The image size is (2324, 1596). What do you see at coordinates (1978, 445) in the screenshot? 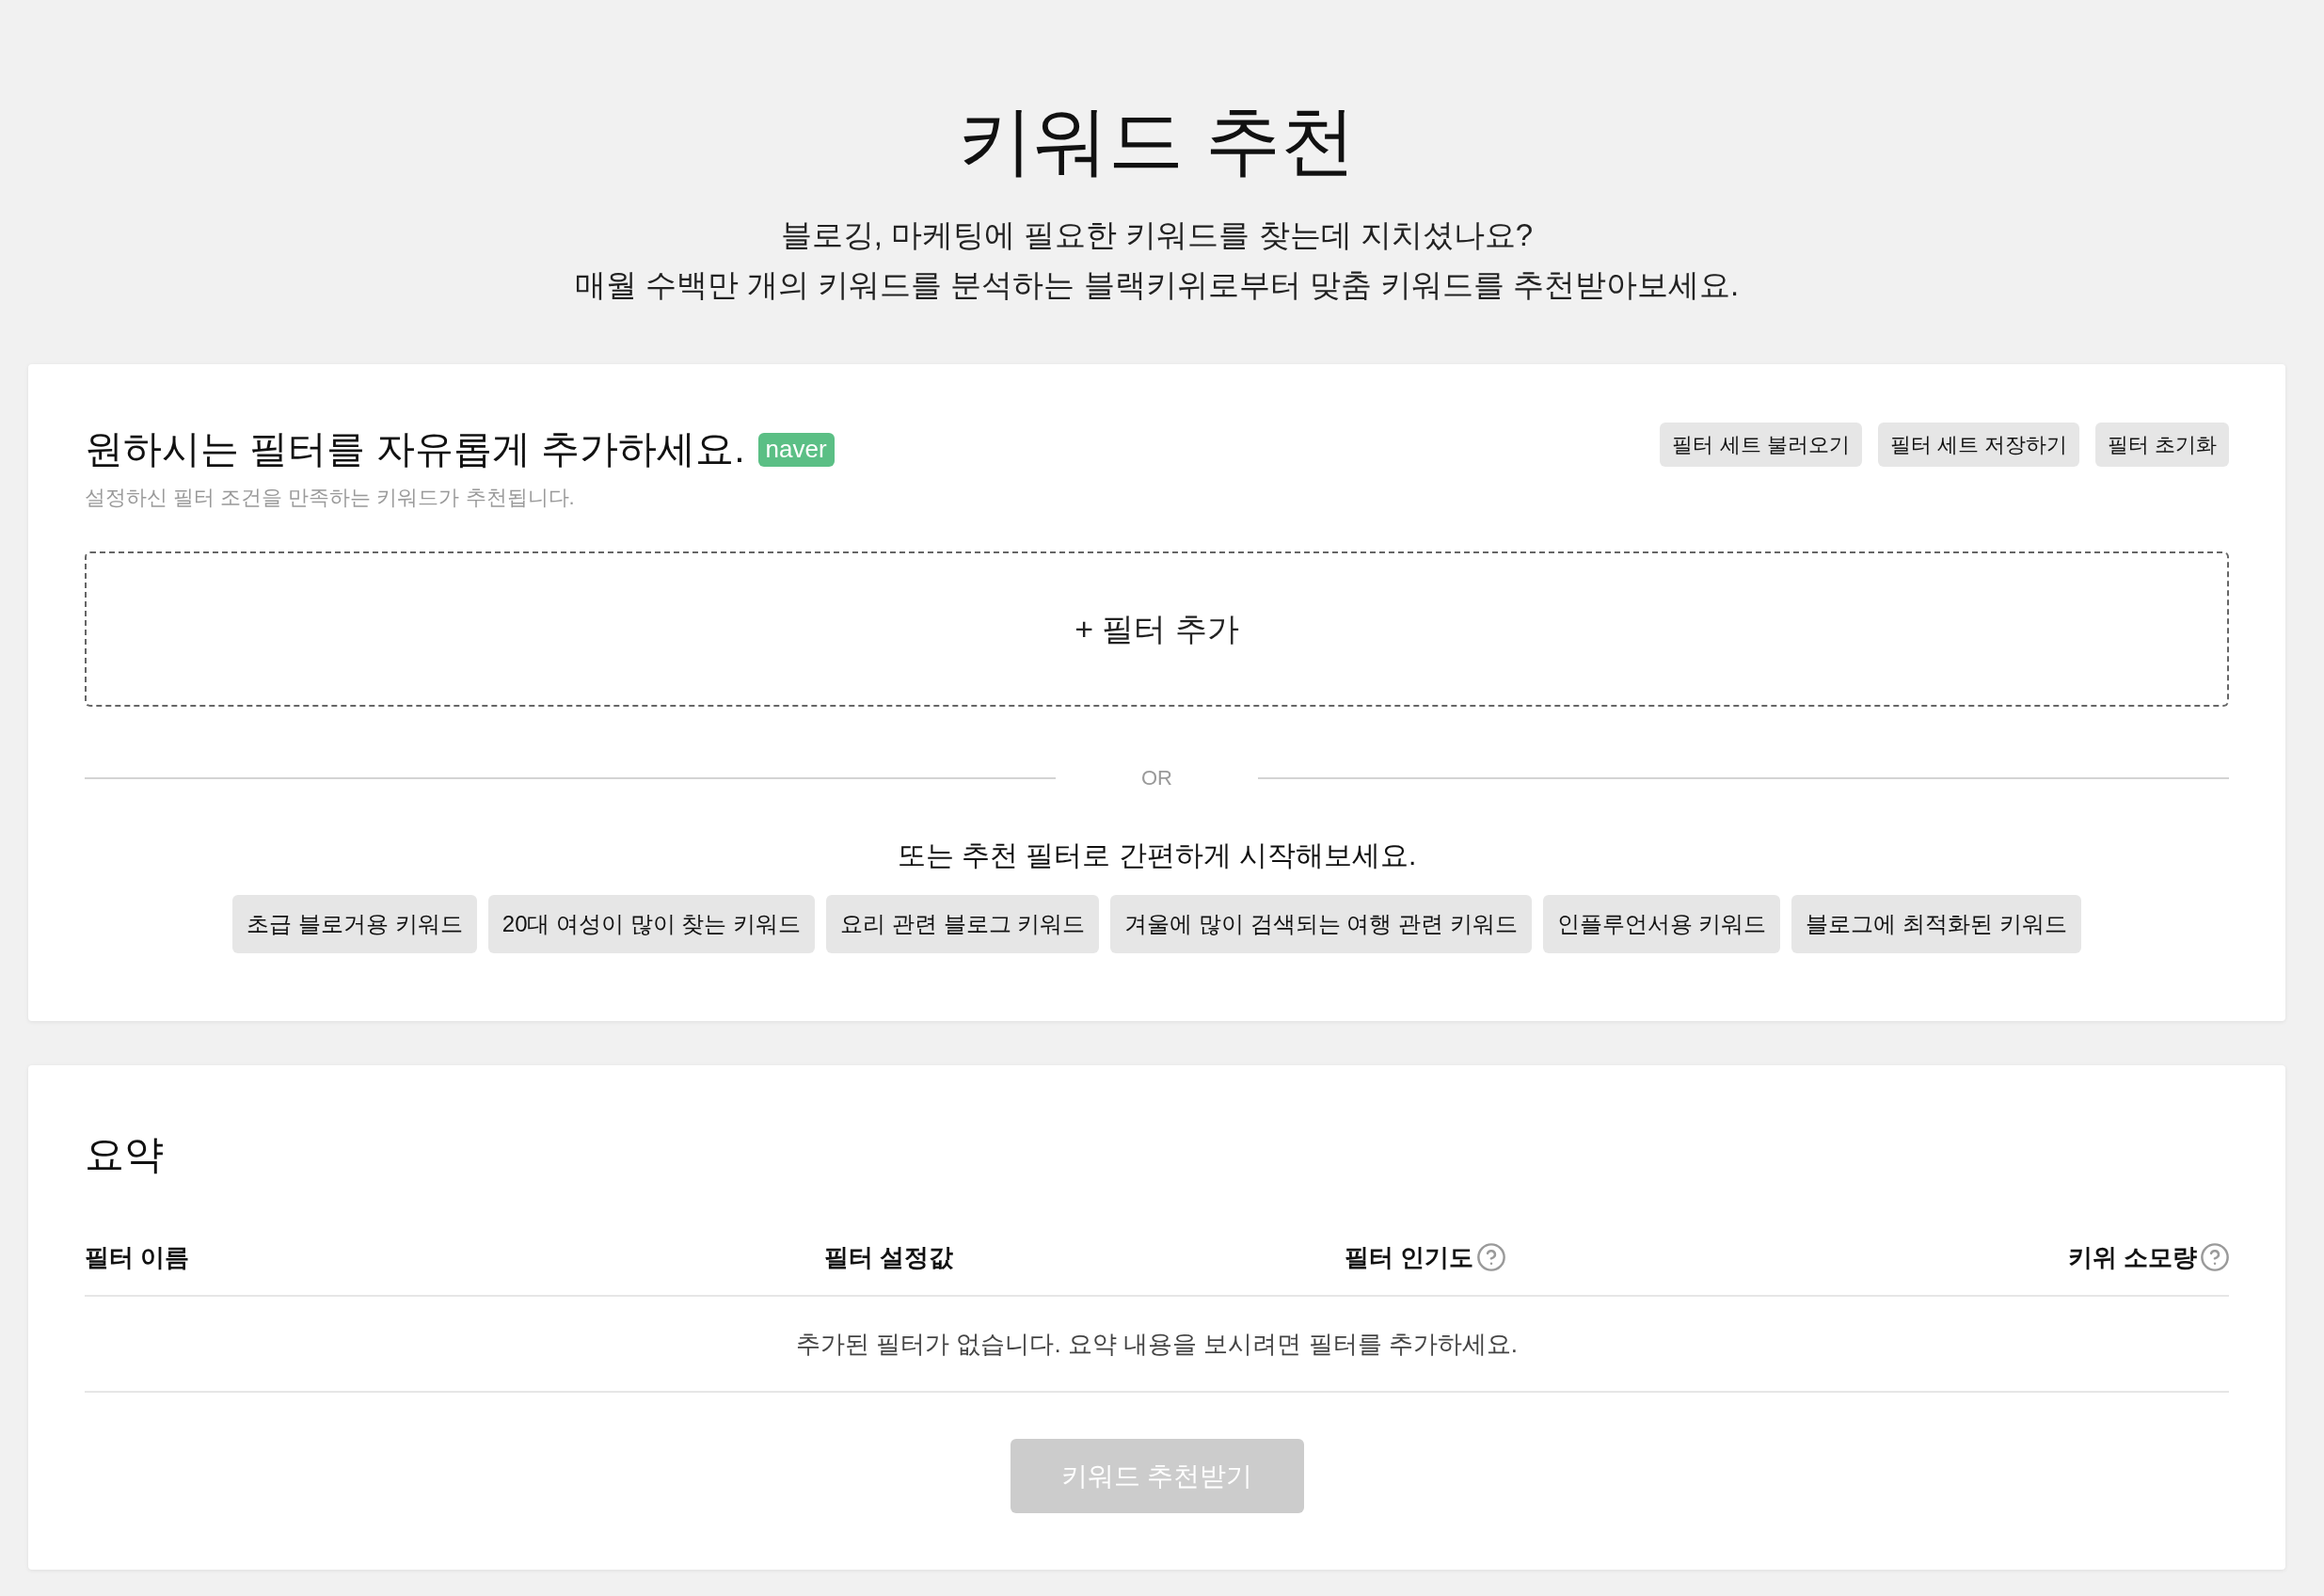
I see `filter-set-button: 필터 세트 저장하기` at bounding box center [1978, 445].